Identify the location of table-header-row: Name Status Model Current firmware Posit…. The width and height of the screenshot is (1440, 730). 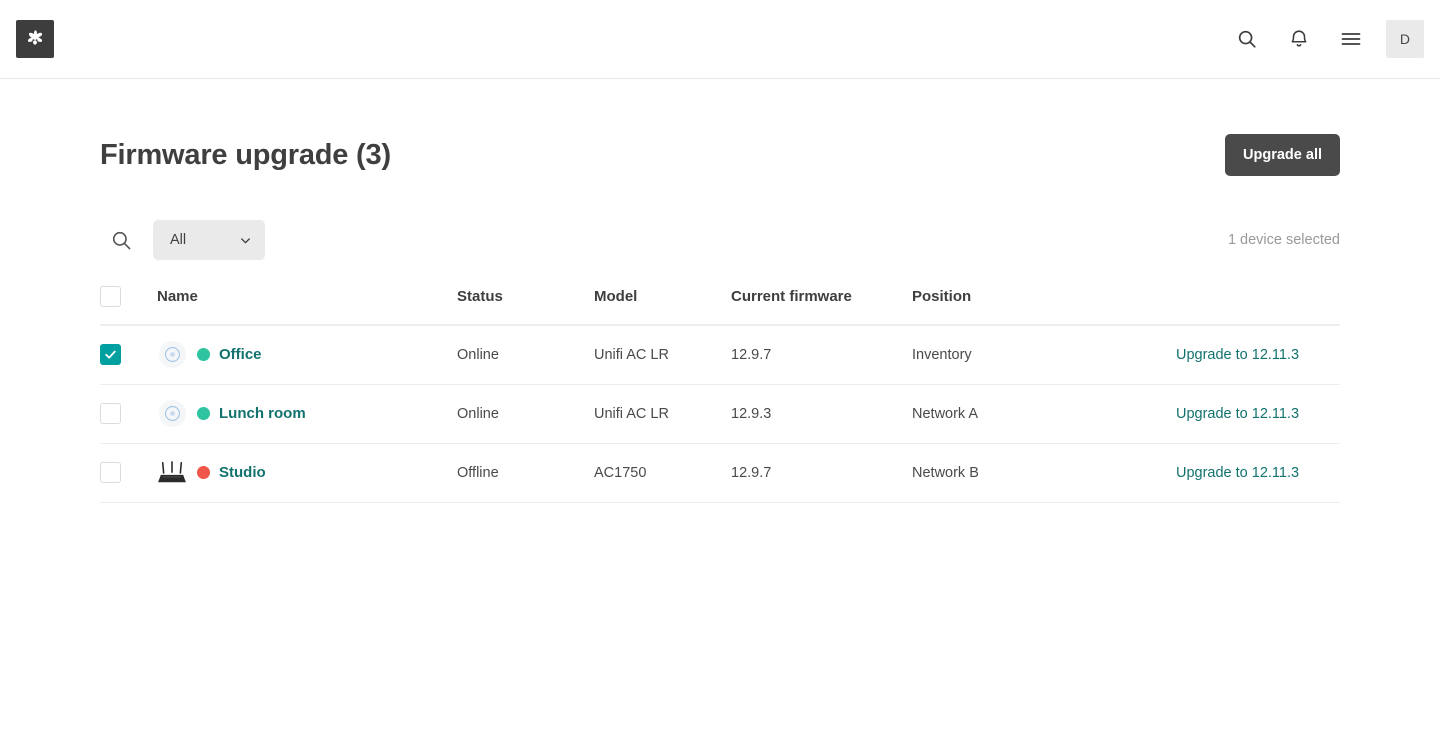
(720, 306).